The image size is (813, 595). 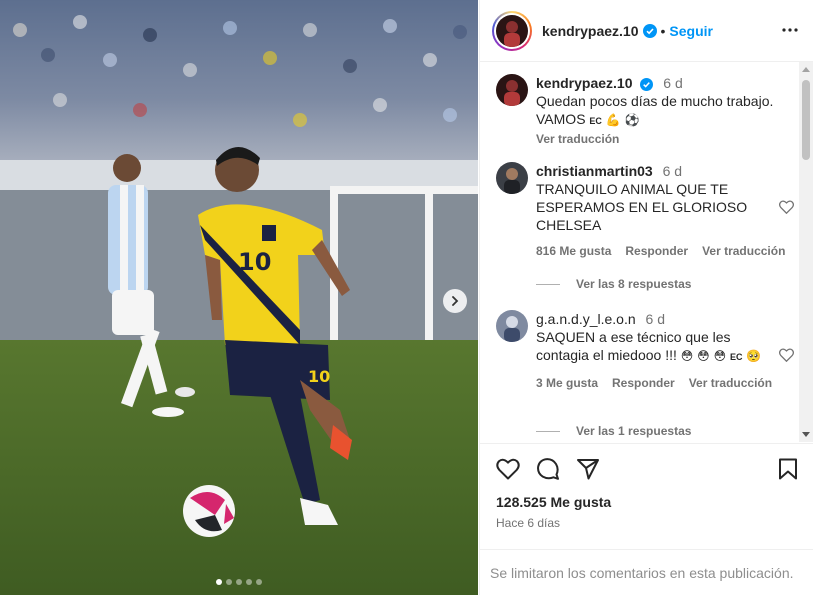 I want to click on comment-meta: 816 Me gusta Responder Ver traducción, so click(x=661, y=251).